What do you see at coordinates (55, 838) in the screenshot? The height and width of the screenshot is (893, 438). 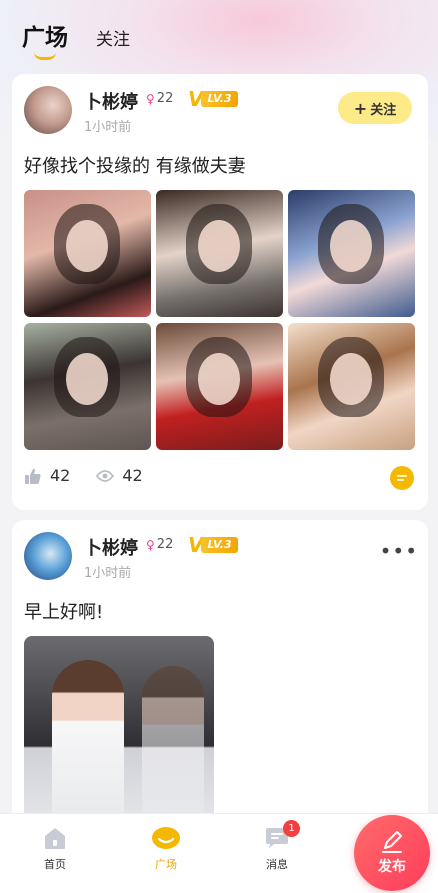 I see `home-icon` at bounding box center [55, 838].